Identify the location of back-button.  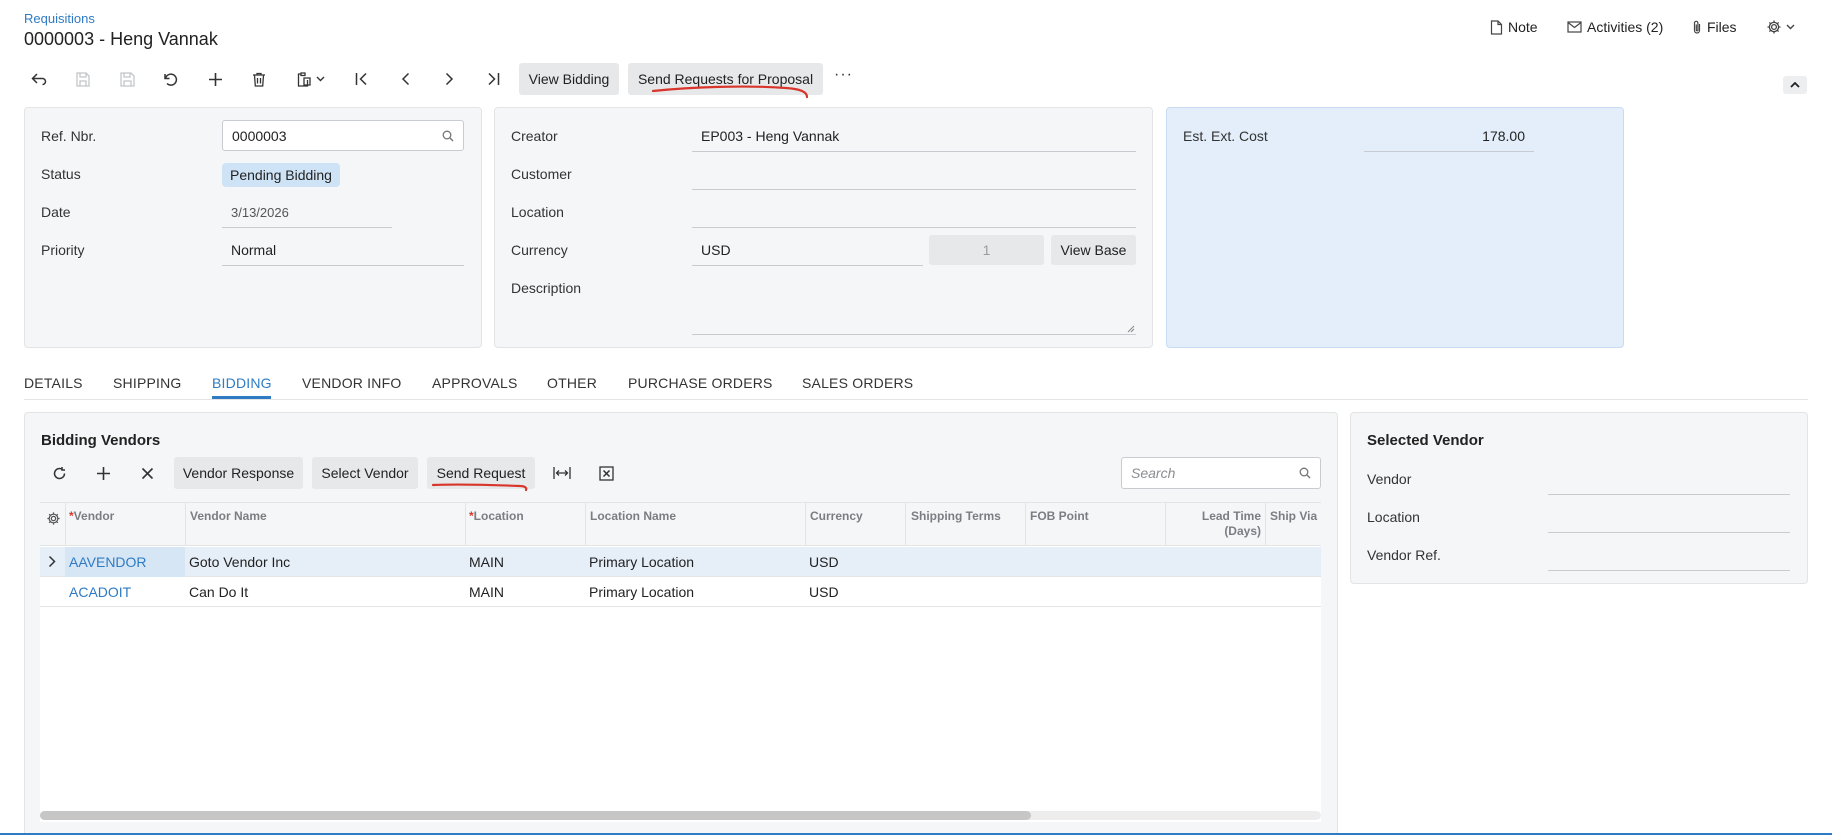
(39, 79).